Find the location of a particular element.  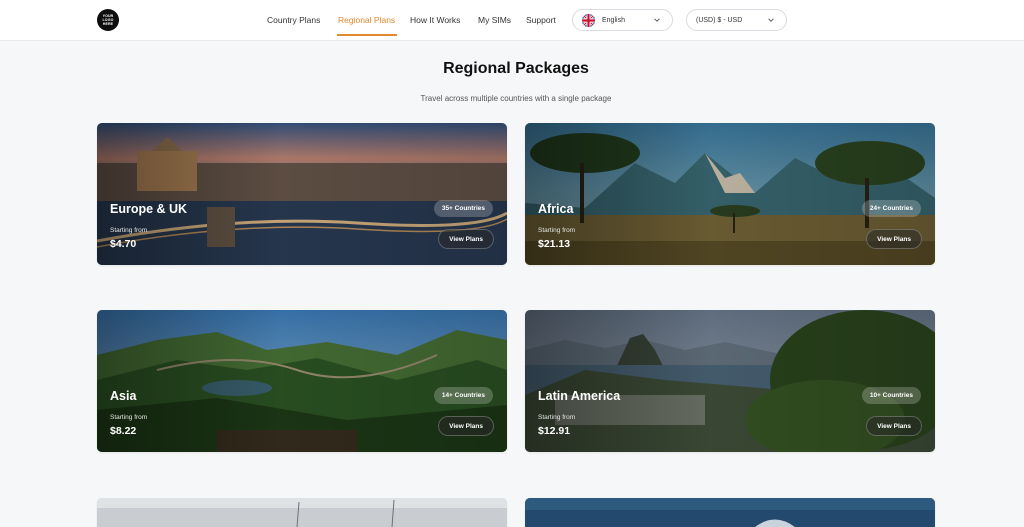

region-name: Europe & UK is located at coordinates (149, 209).